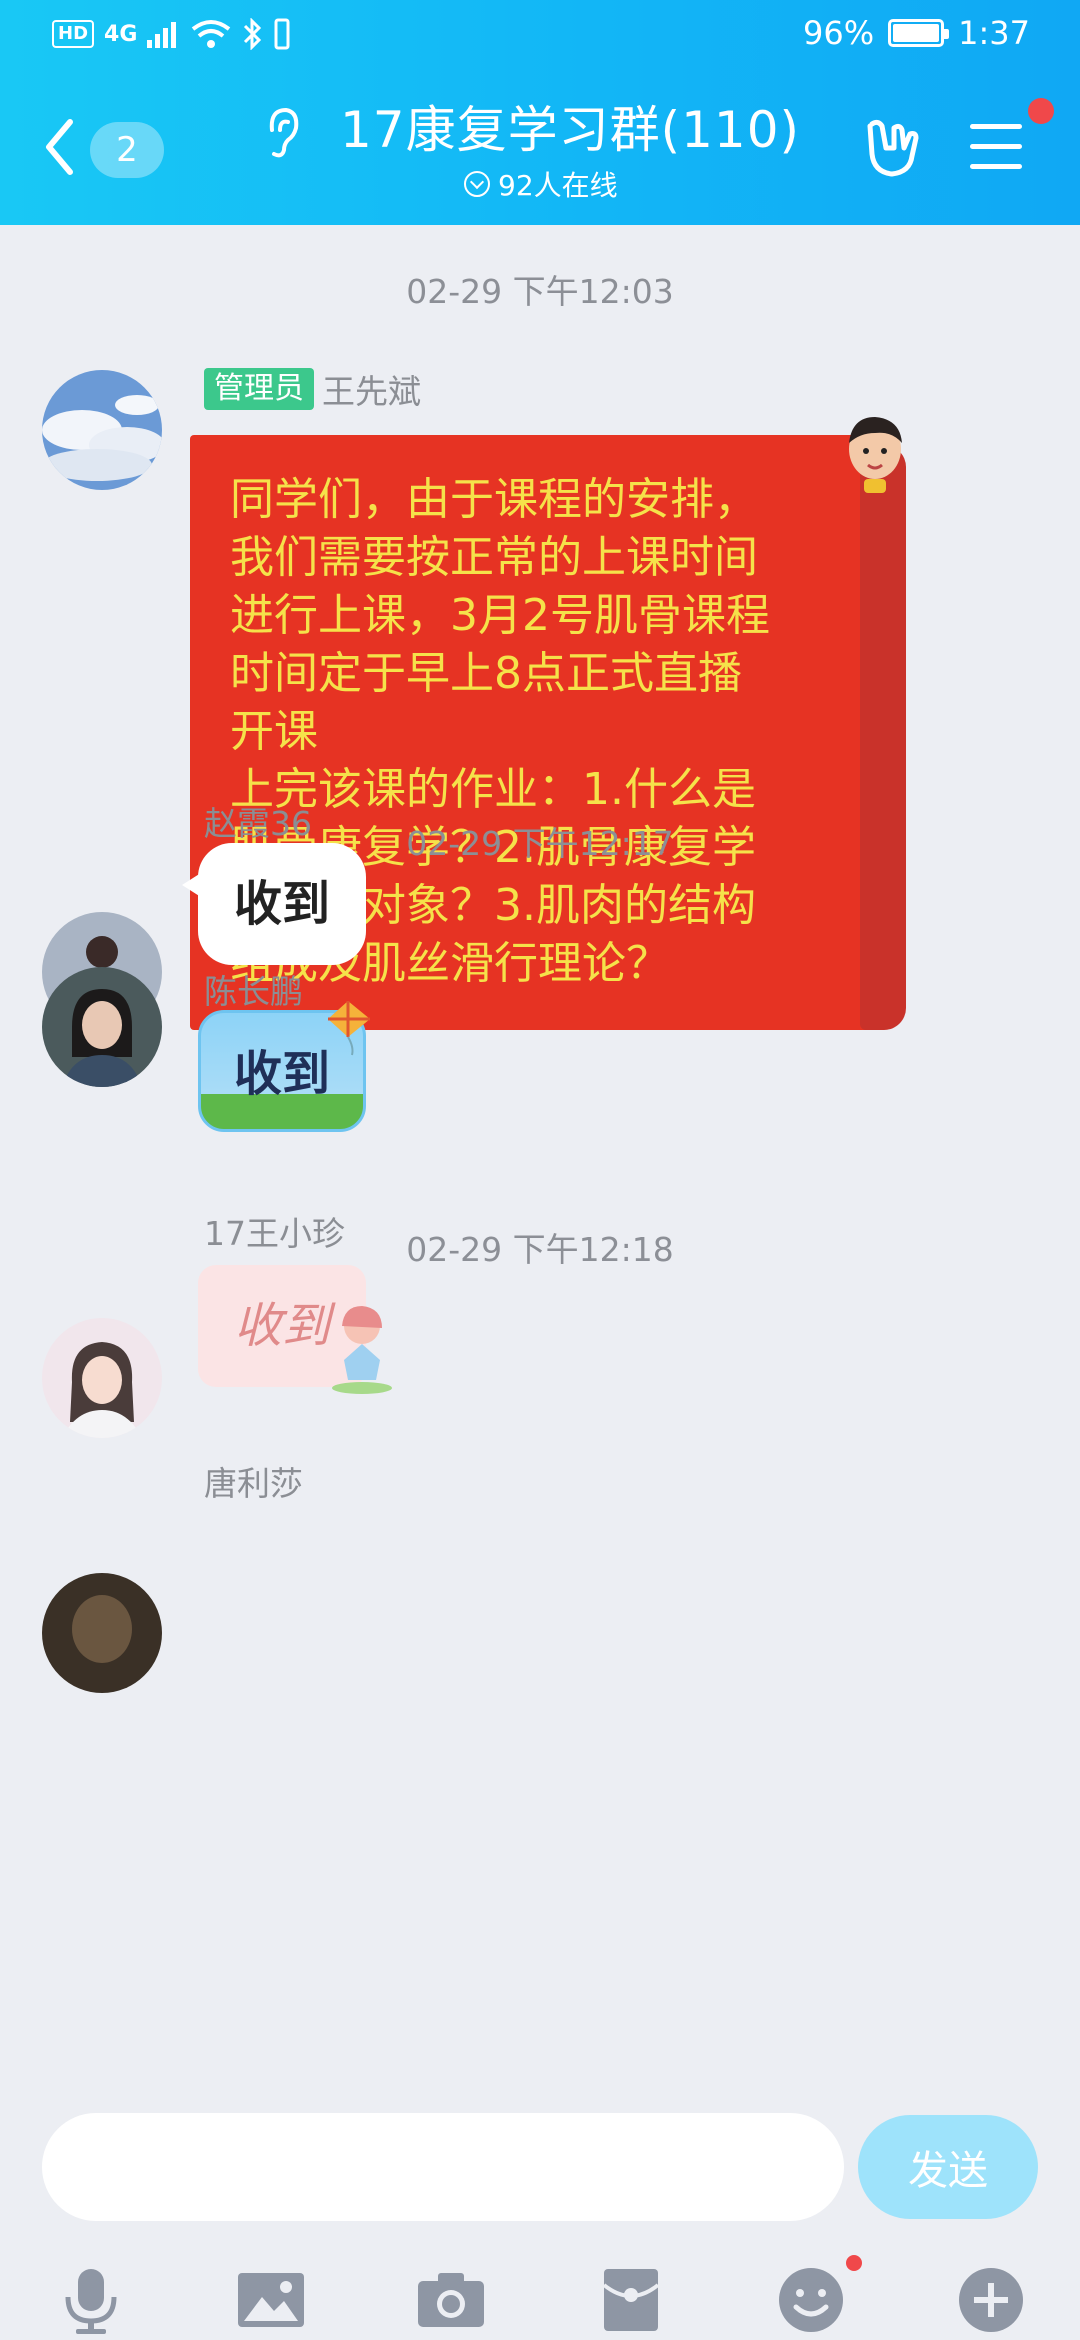 The height and width of the screenshot is (2340, 1080). I want to click on sender-row: 赵霞36, so click(258, 821).